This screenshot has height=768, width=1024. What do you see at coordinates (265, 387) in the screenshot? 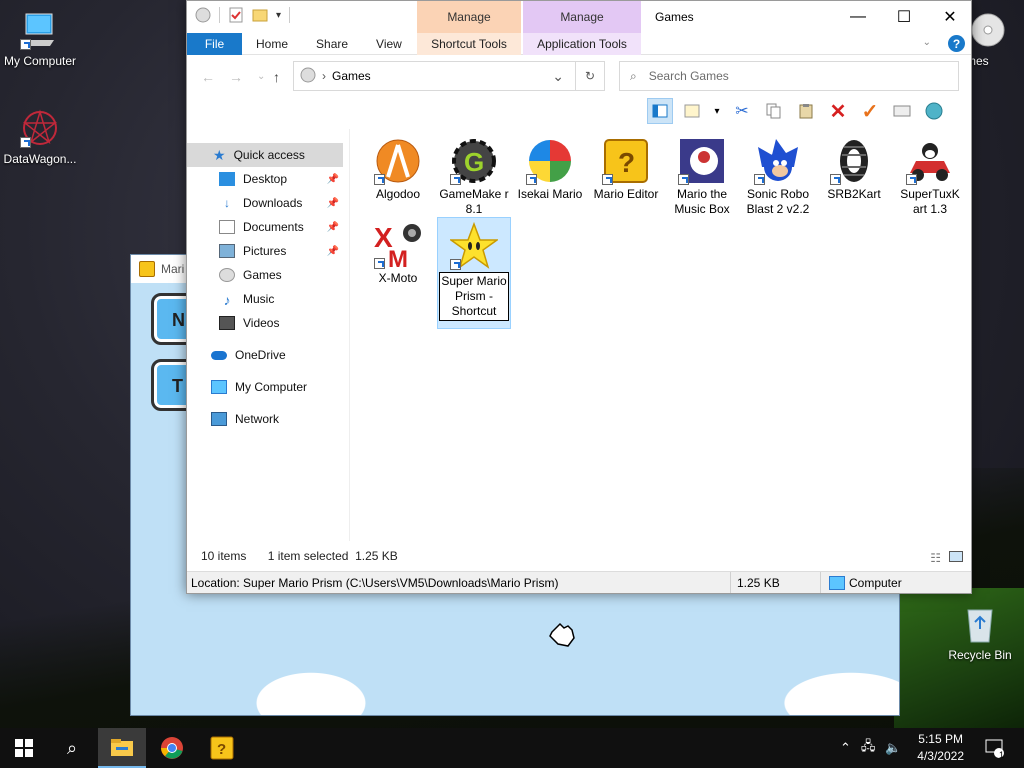
I see `nav-item-my-computer: My Computer` at bounding box center [265, 387].